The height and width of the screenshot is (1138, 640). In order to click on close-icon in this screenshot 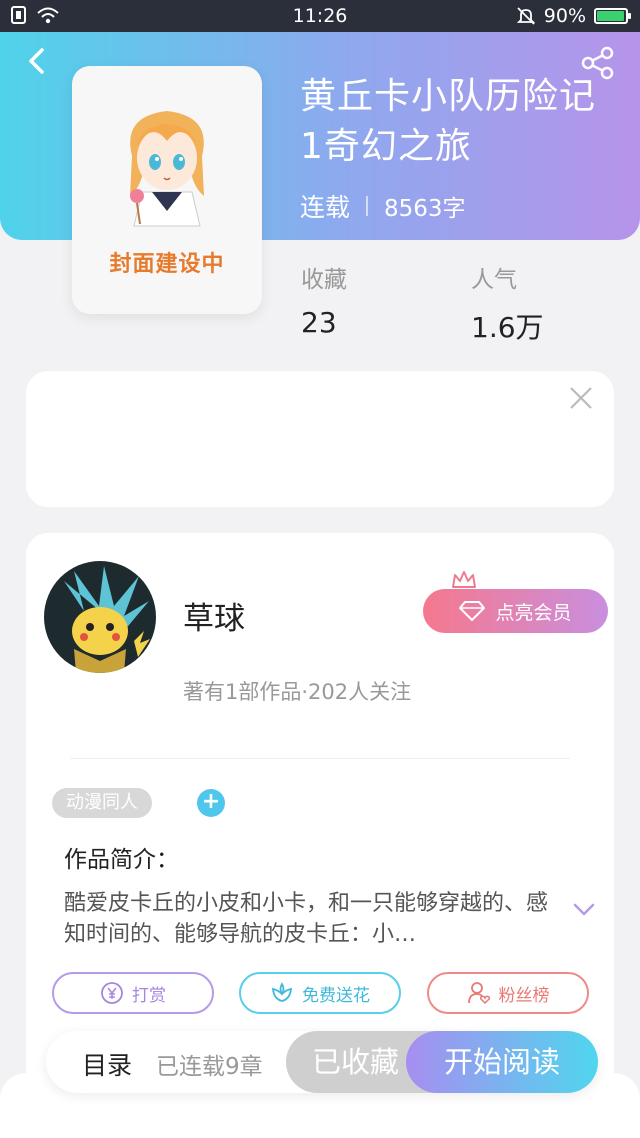, I will do `click(581, 398)`.